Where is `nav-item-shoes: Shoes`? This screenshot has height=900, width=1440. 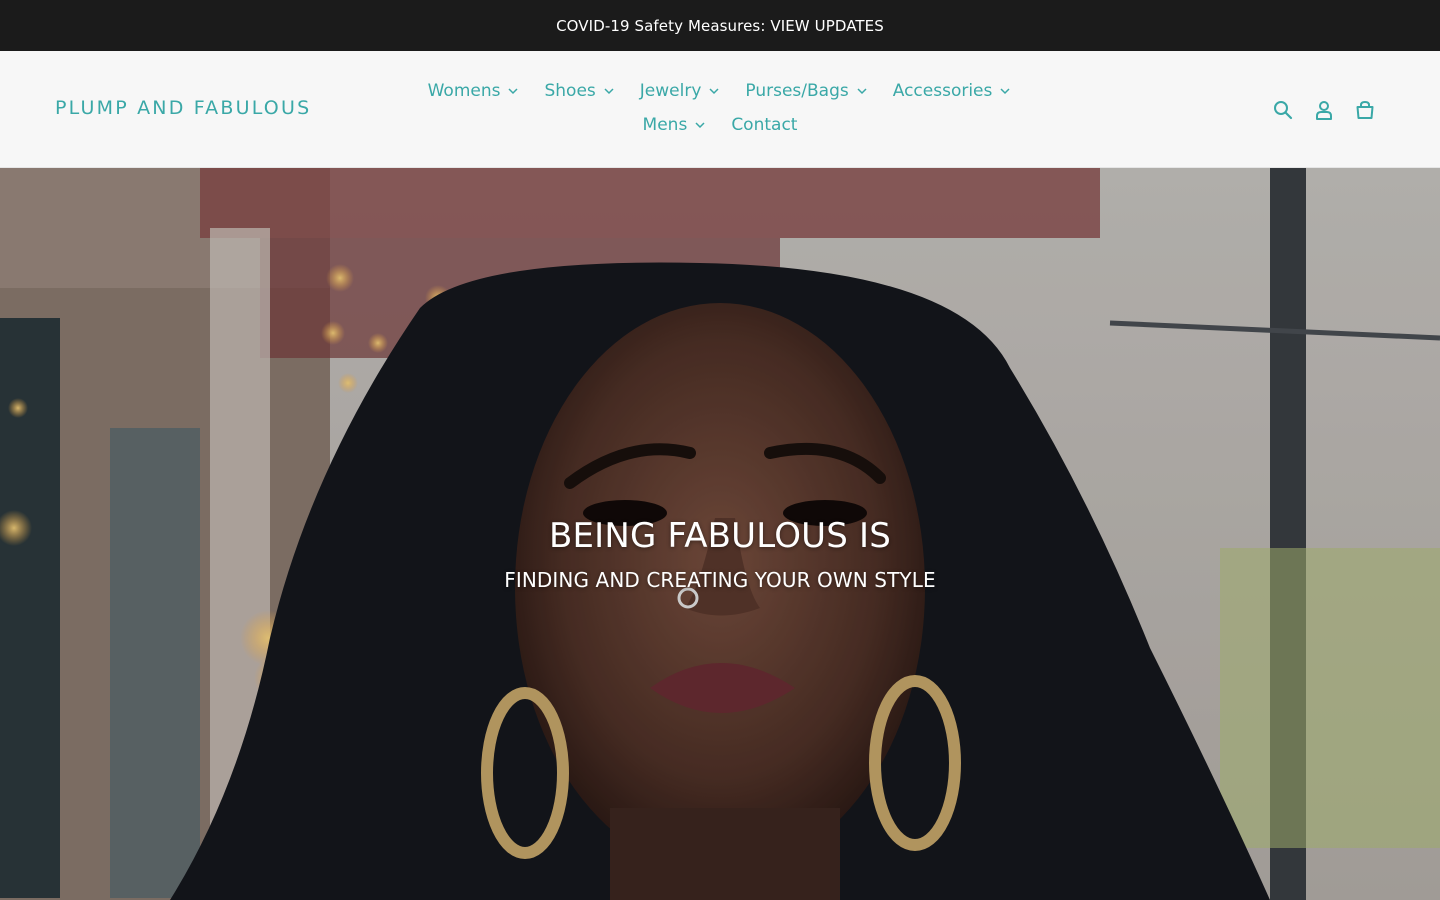
nav-item-shoes: Shoes is located at coordinates (579, 91).